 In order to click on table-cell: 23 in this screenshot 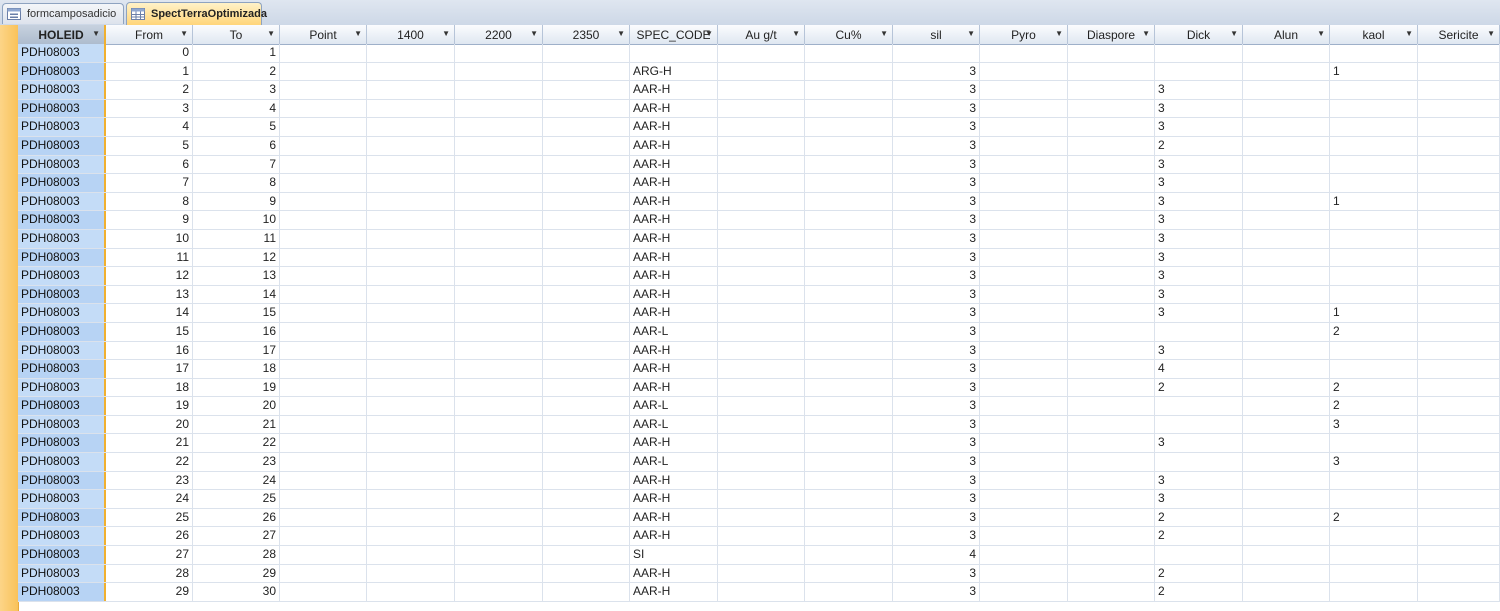, I will do `click(236, 462)`.